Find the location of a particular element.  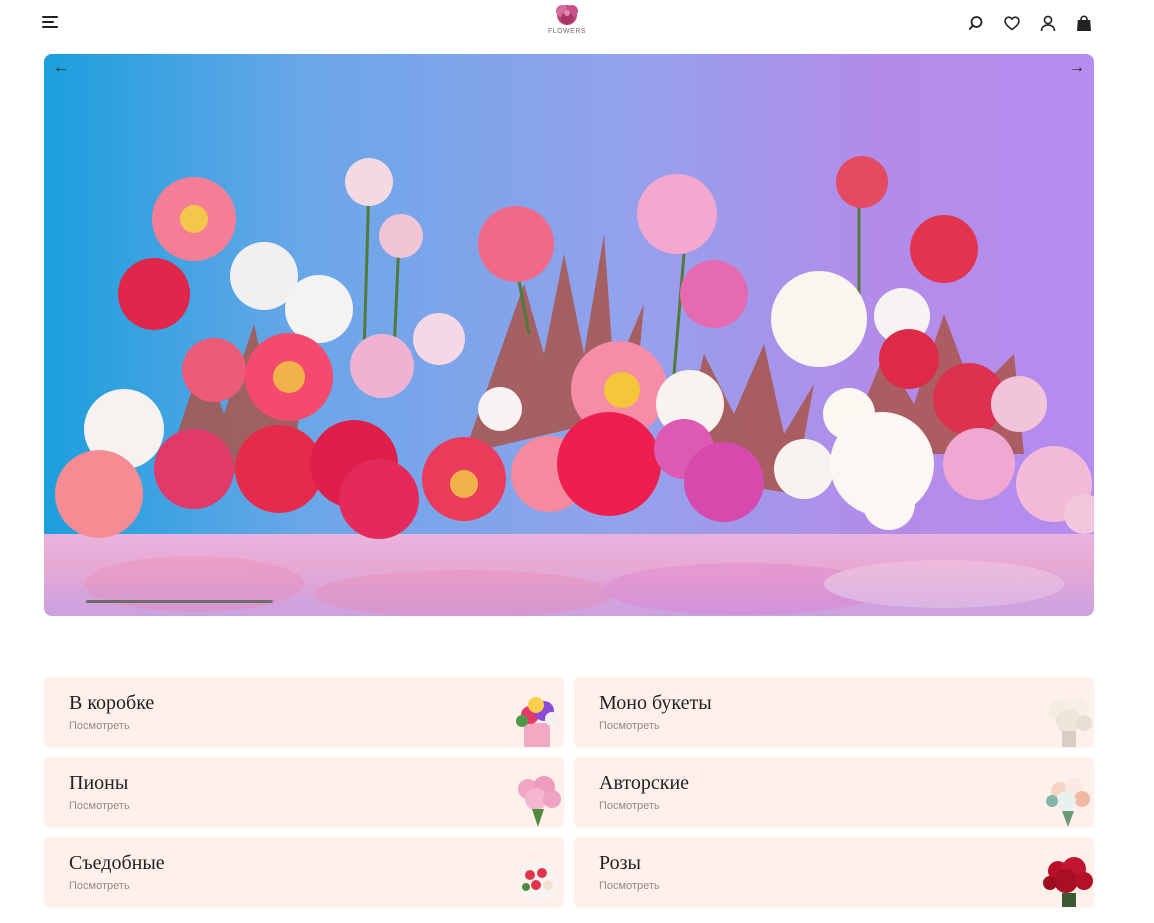

logo: FLOWERS is located at coordinates (567, 22).